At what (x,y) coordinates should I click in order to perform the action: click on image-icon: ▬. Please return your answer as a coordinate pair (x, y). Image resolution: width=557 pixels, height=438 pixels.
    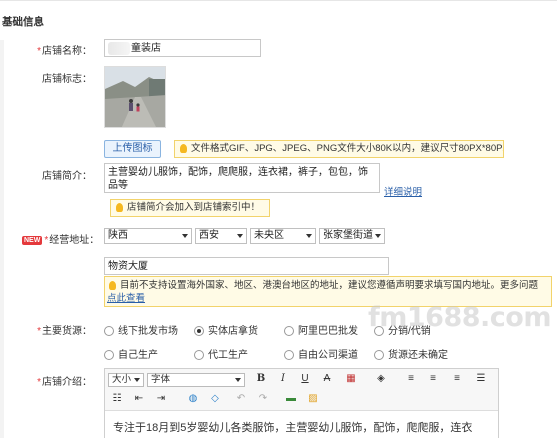
    Looking at the image, I should click on (291, 398).